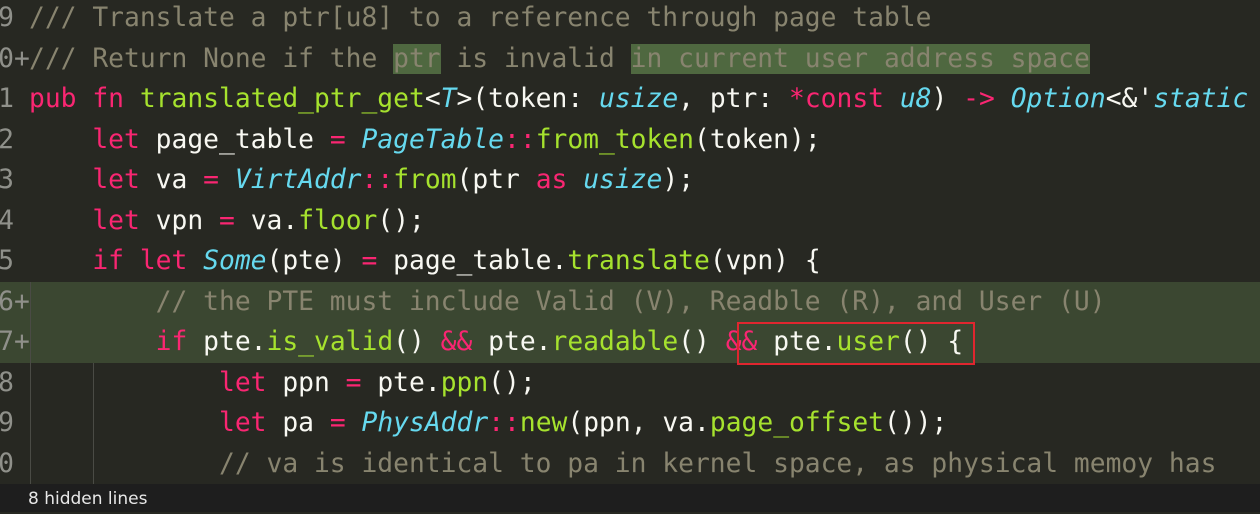  Describe the element at coordinates (314, 382) in the screenshot. I see `code-token: ppn` at that location.